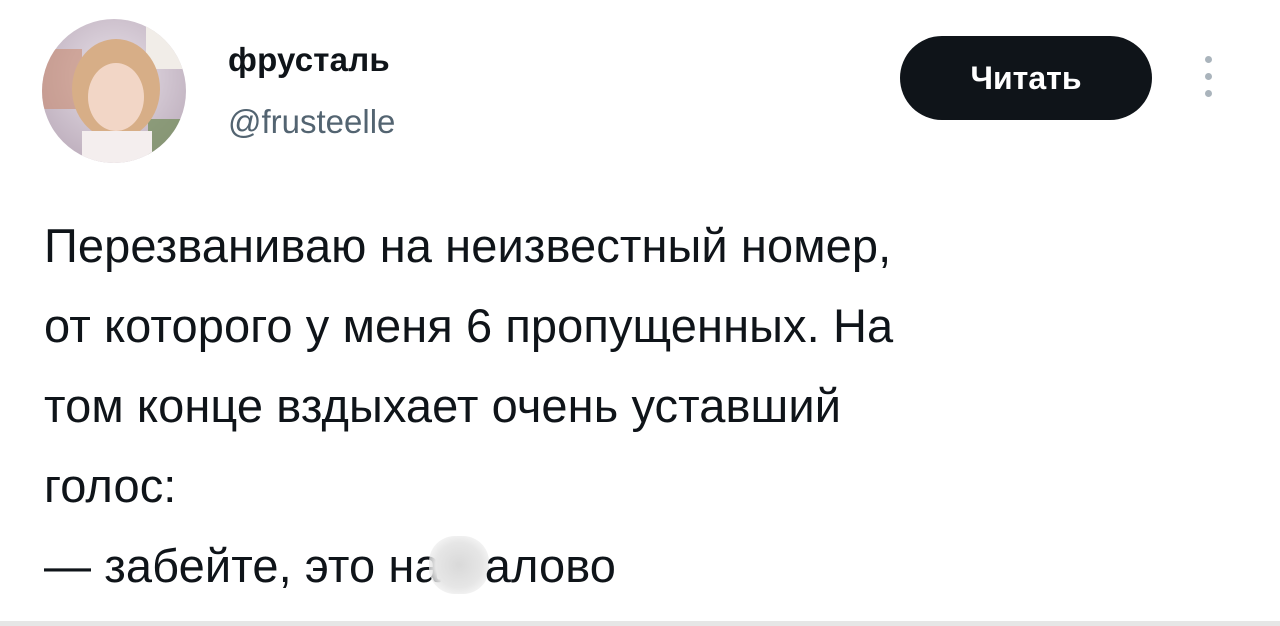  Describe the element at coordinates (443, 405) in the screenshot. I see `tweet-text-line: том конце вздыхает очень уставший` at that location.